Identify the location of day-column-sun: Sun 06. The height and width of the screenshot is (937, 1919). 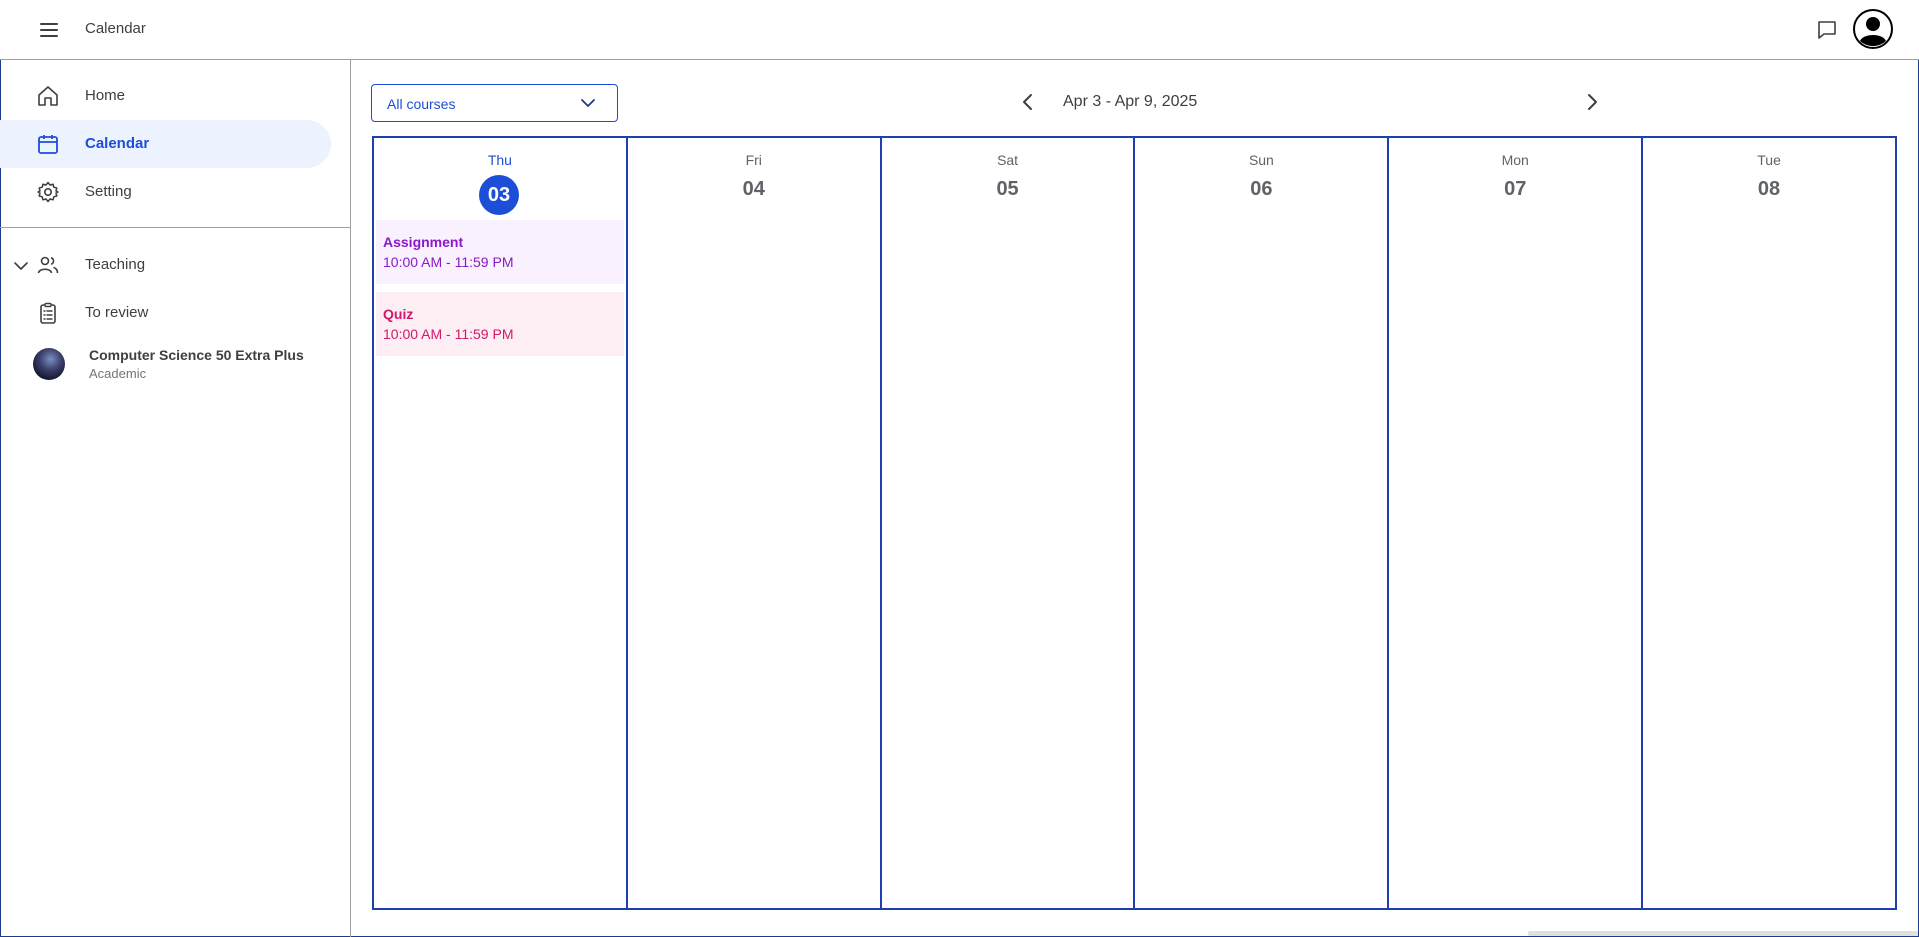
(1260, 523).